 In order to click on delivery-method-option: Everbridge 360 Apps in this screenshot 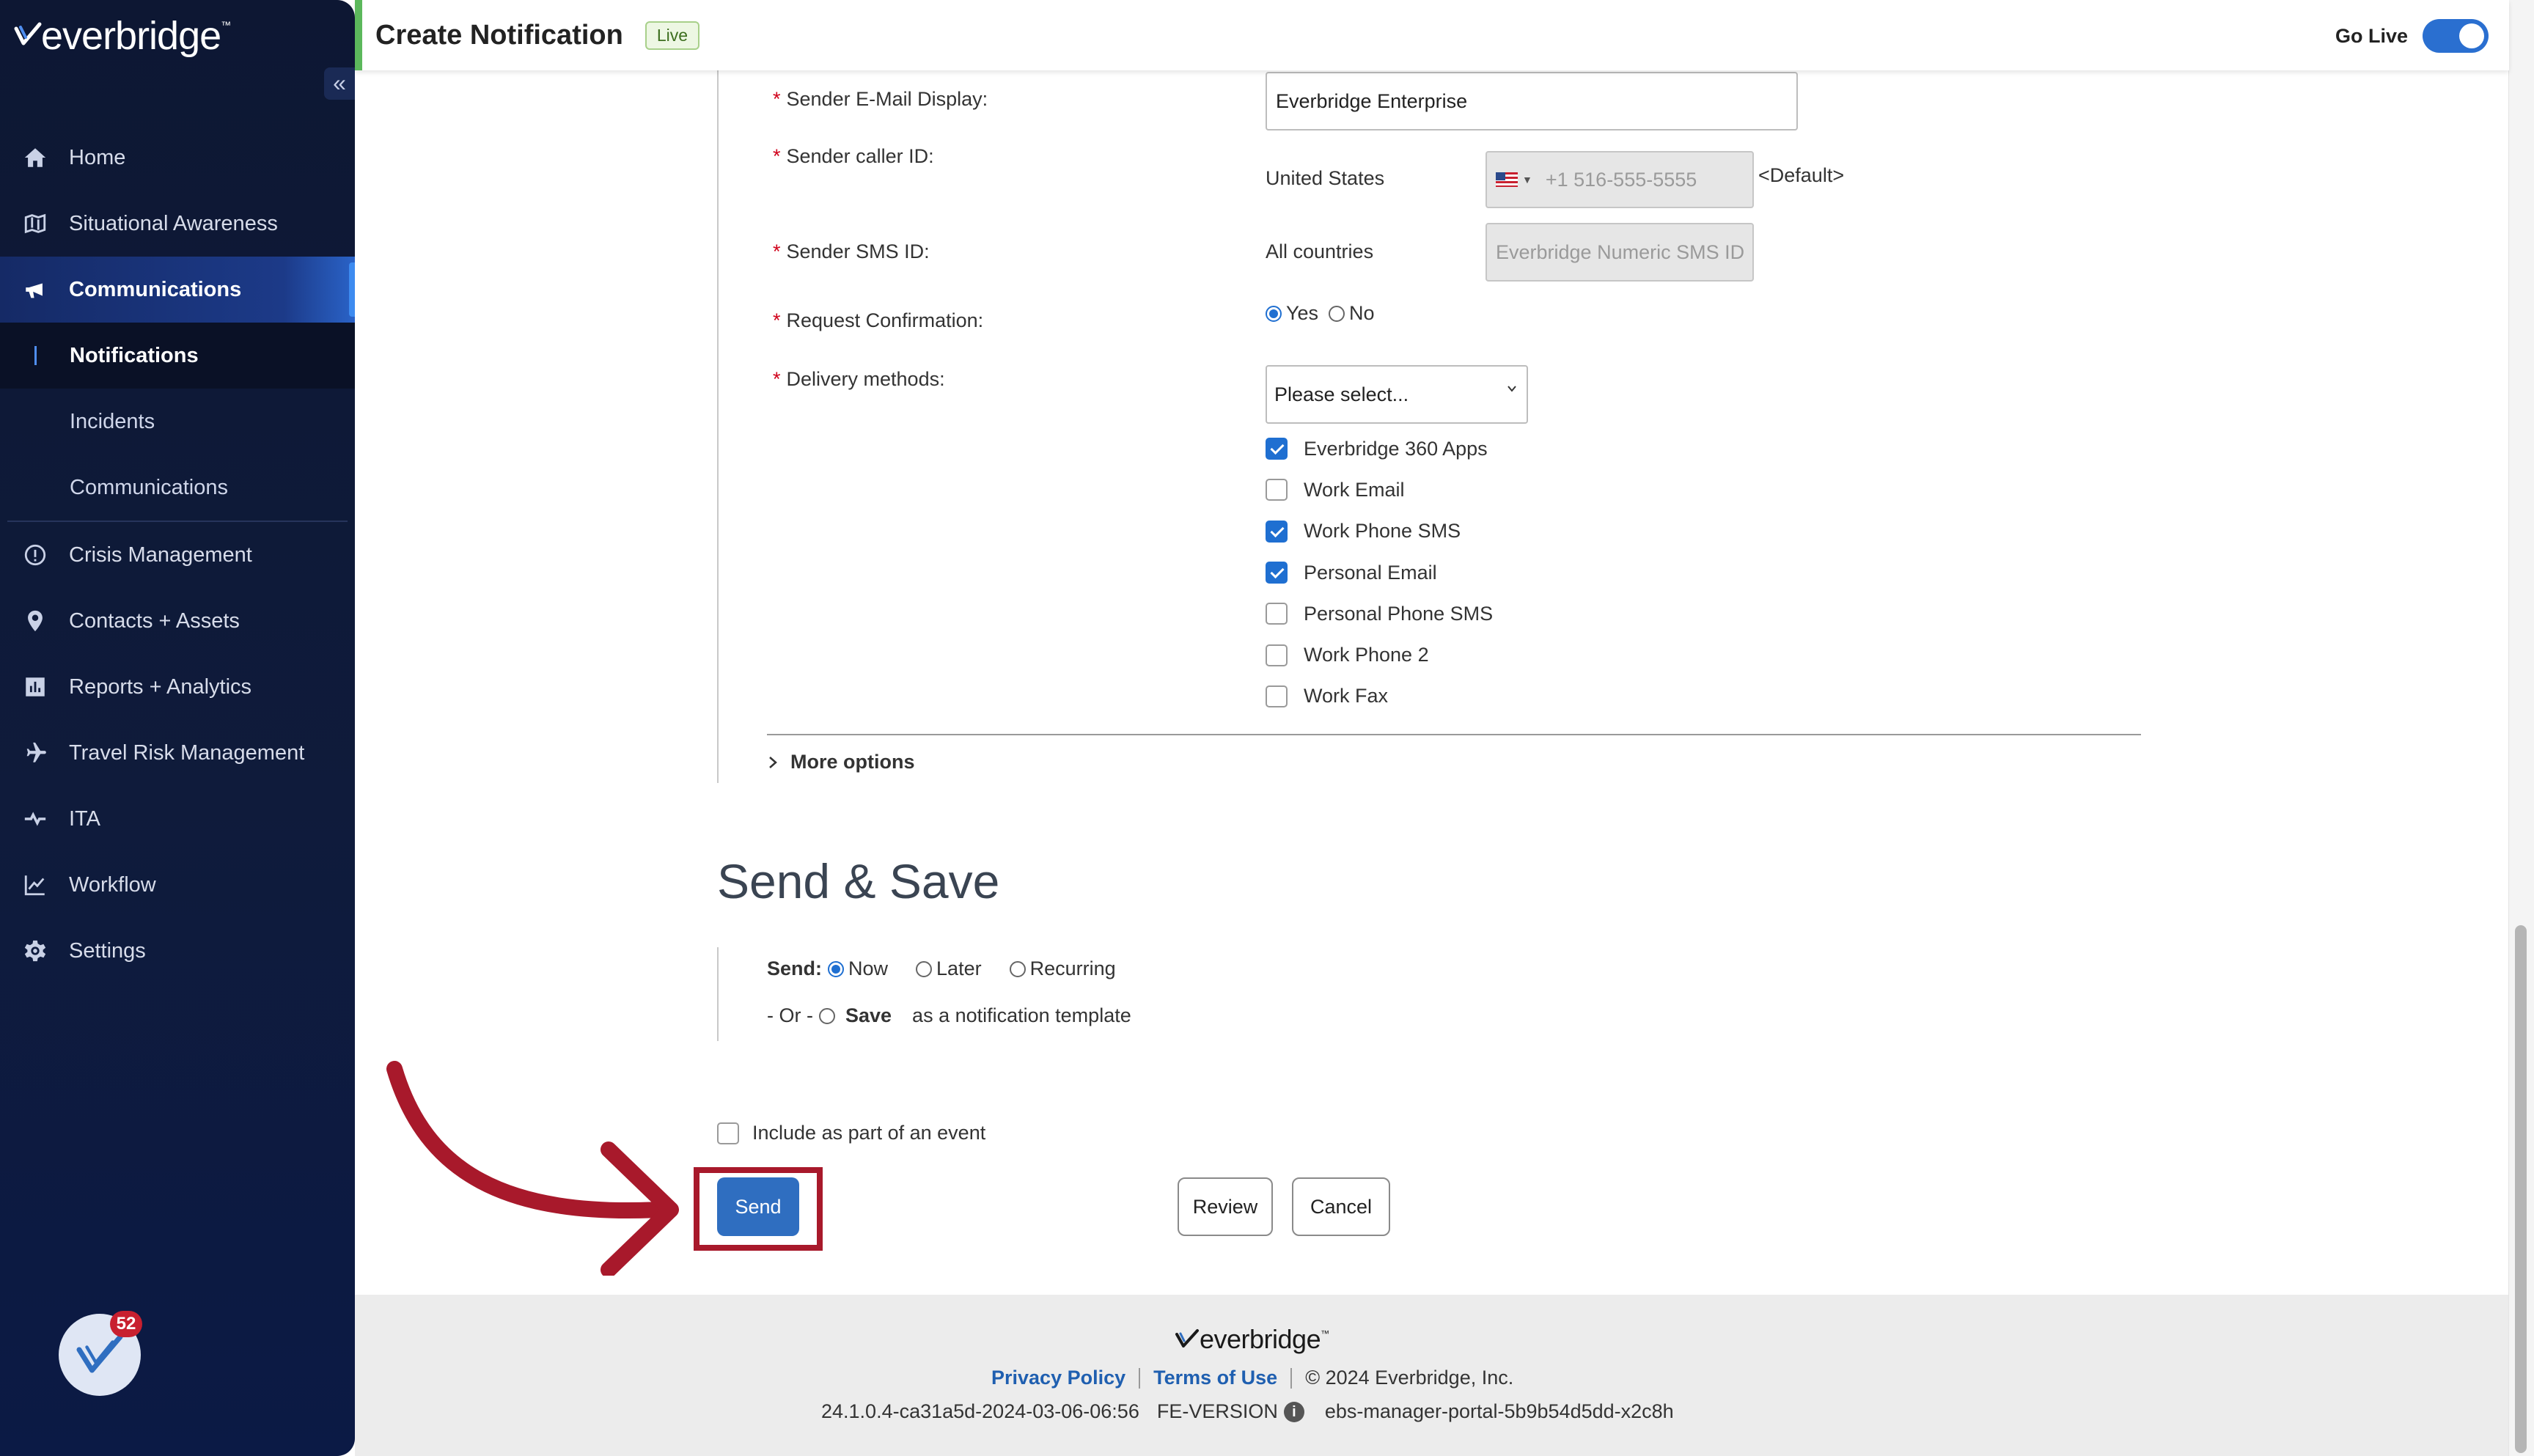, I will do `click(1379, 448)`.